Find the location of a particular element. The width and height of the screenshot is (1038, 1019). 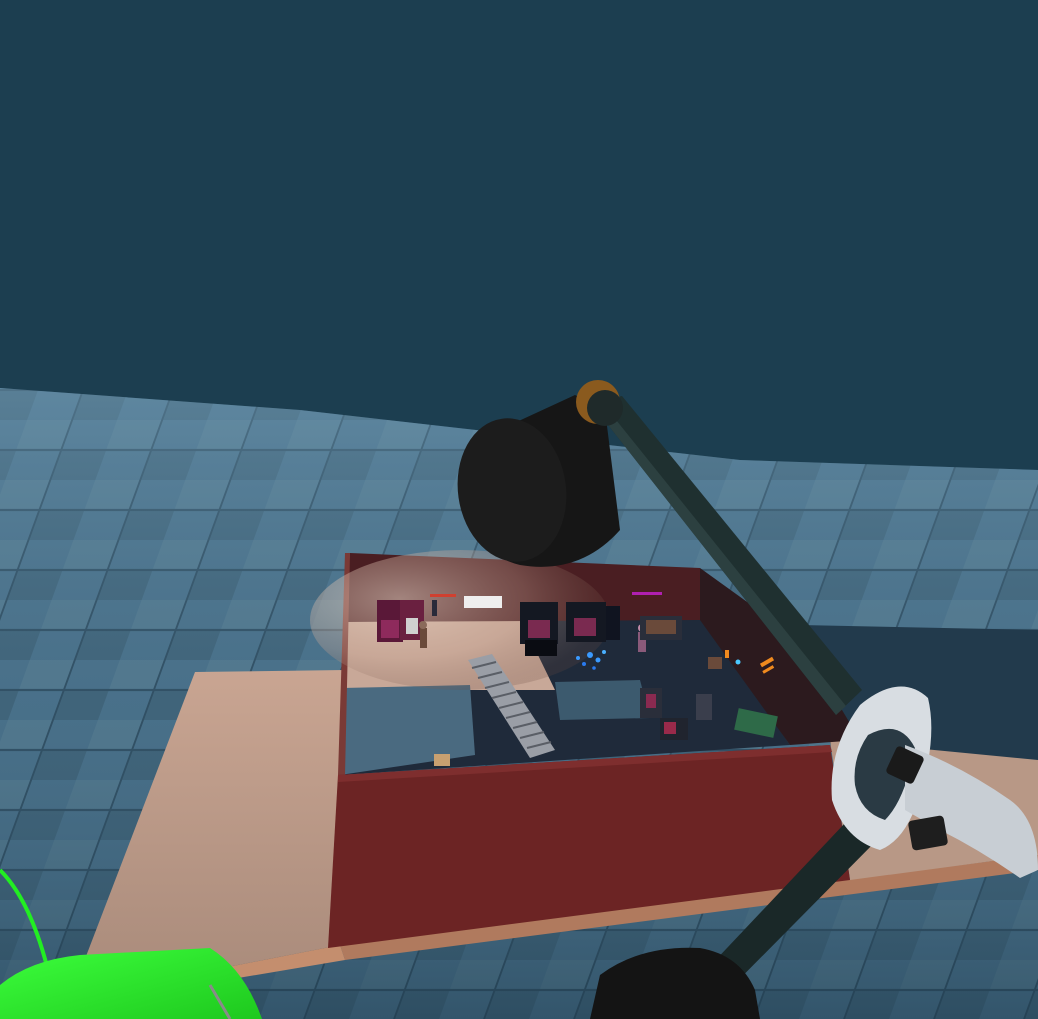

model-left-kiosks is located at coordinates (400, 621).